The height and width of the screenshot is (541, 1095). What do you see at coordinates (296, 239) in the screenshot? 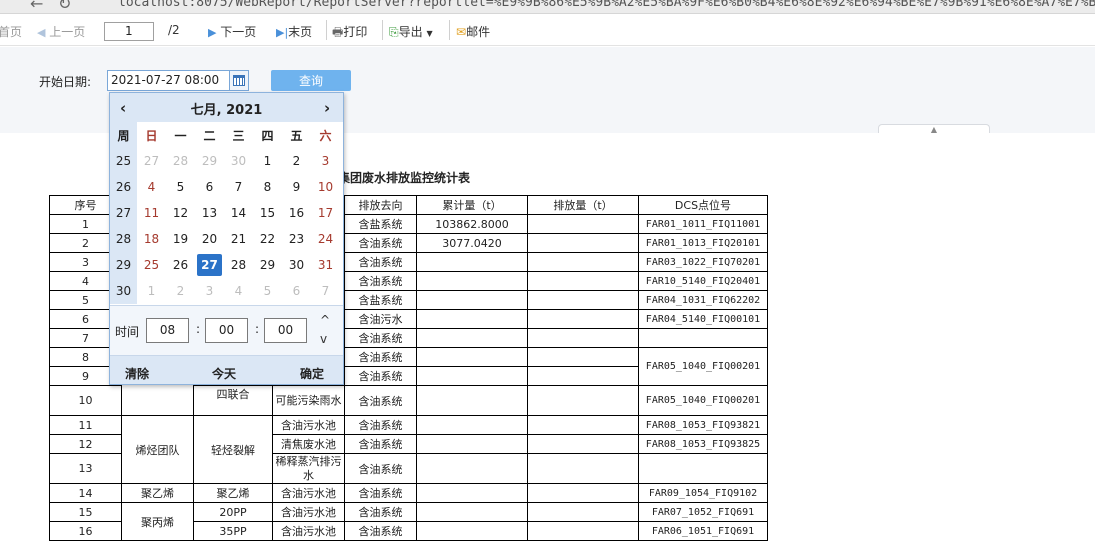
I see `calendar-day: 23` at bounding box center [296, 239].